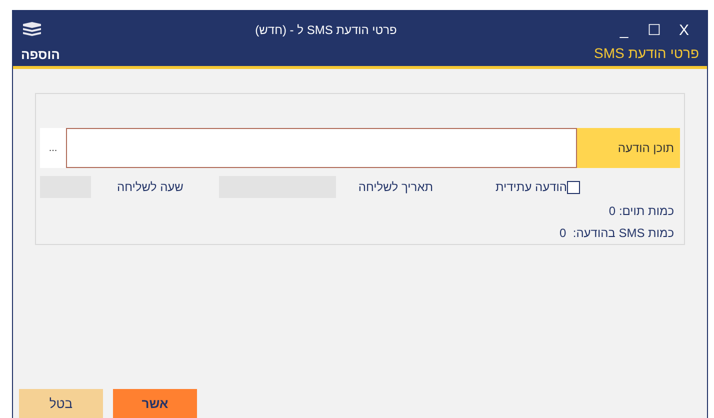 This screenshot has width=714, height=418. What do you see at coordinates (32, 30) in the screenshot?
I see `stack-icon` at bounding box center [32, 30].